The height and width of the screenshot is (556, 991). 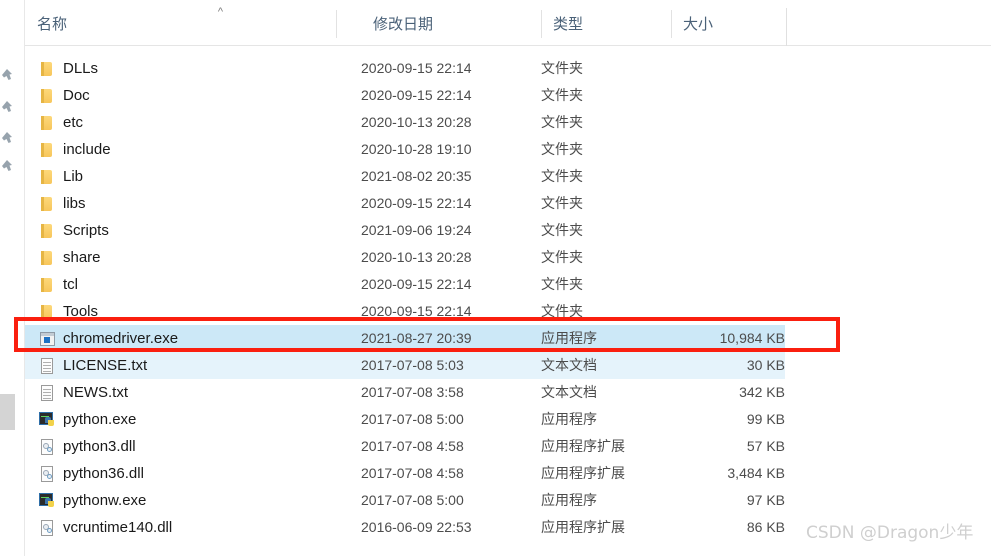 I want to click on file-row: Lib 2021-08-02 20:35 文件夹, so click(x=405, y=176).